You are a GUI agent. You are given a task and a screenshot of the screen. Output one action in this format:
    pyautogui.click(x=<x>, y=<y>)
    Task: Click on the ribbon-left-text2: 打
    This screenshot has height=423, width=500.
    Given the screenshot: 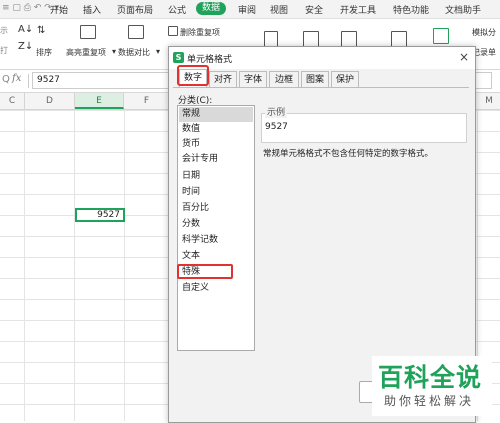 What is the action you would take?
    pyautogui.click(x=4, y=50)
    